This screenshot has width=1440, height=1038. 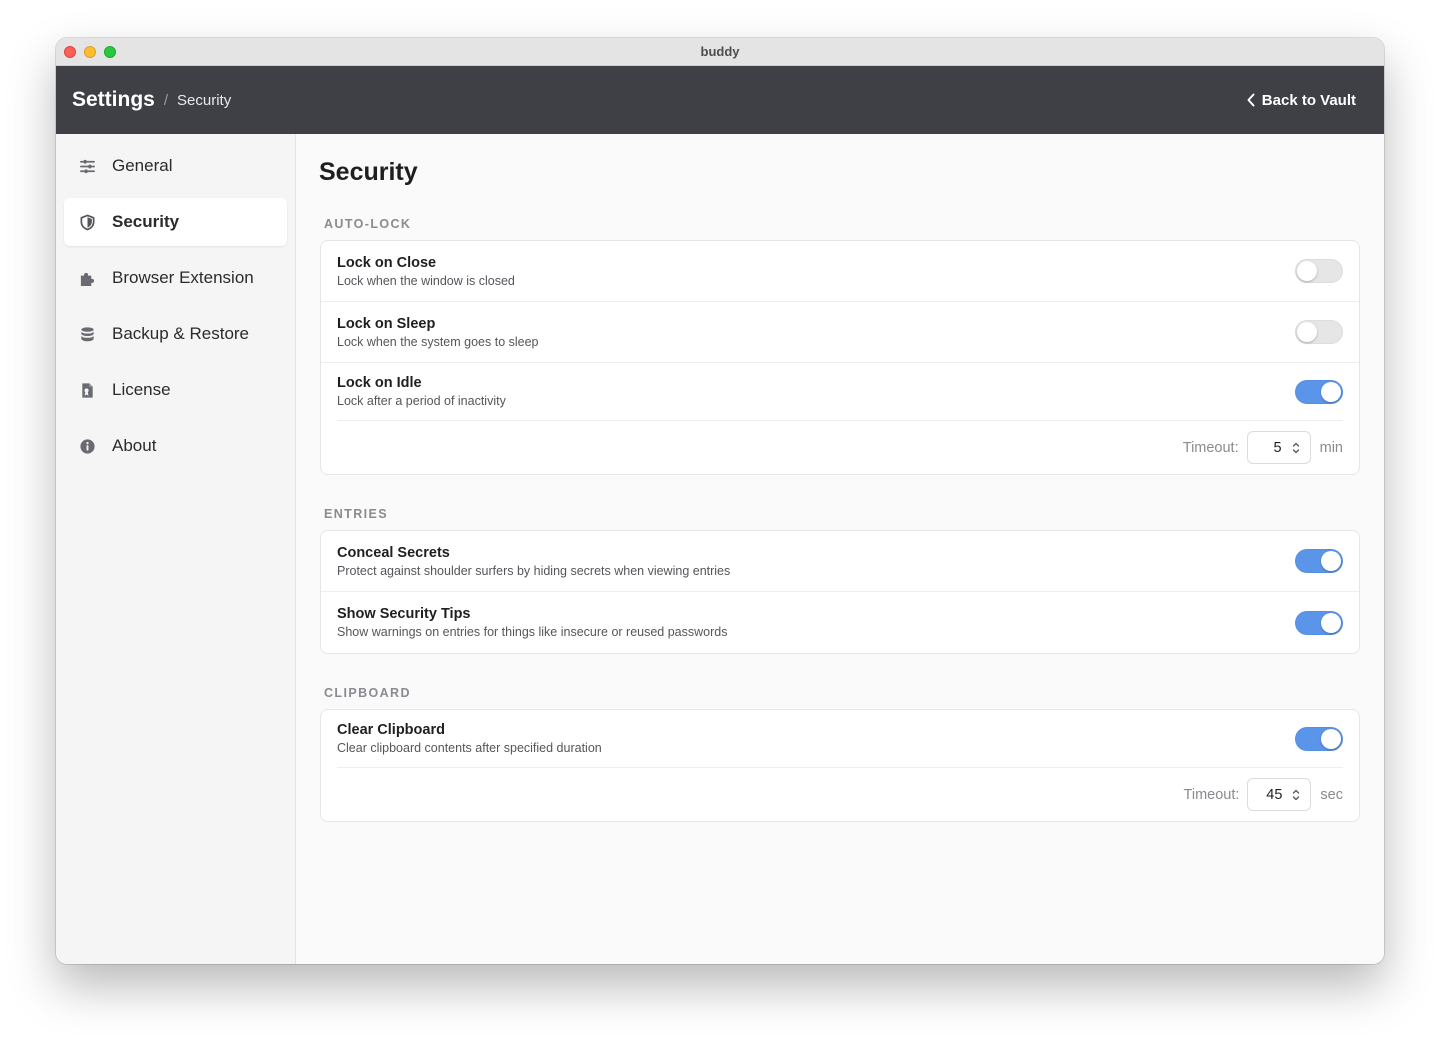 What do you see at coordinates (175, 166) in the screenshot?
I see `sidebar-item-general: General` at bounding box center [175, 166].